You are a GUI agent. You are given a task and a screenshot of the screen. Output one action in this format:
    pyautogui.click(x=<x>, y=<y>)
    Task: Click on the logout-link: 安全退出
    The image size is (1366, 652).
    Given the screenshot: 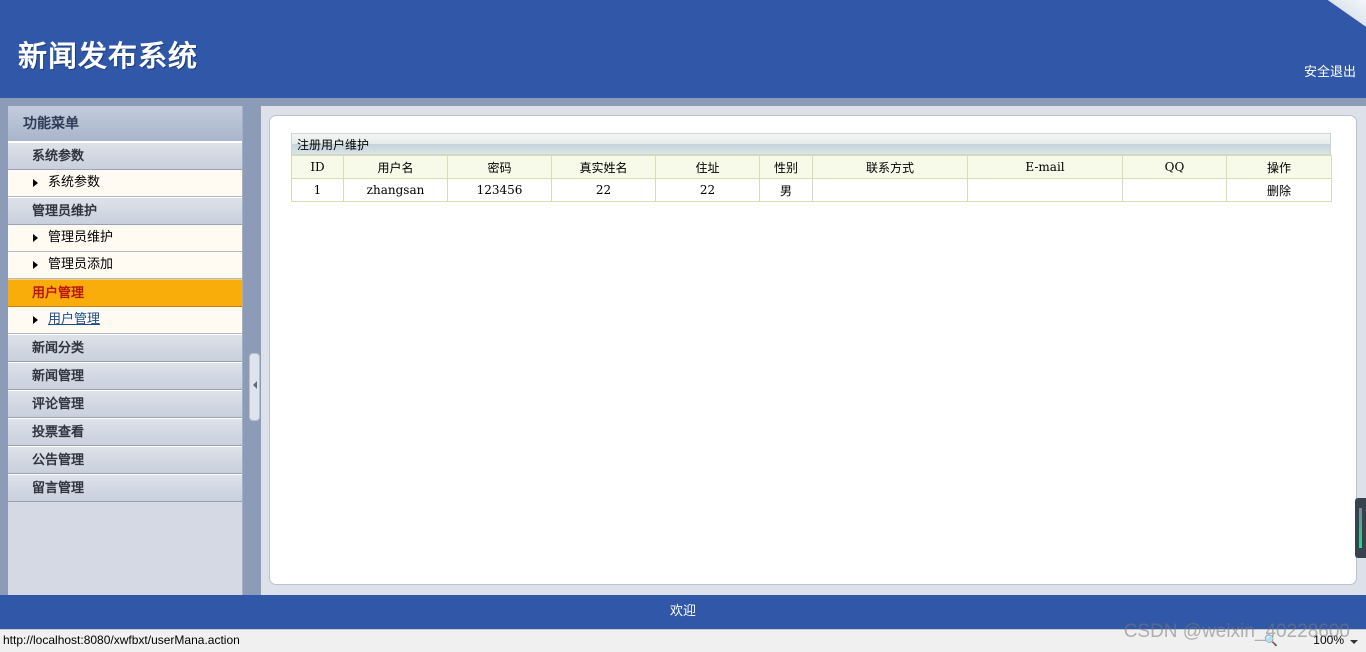 What is the action you would take?
    pyautogui.click(x=1330, y=70)
    